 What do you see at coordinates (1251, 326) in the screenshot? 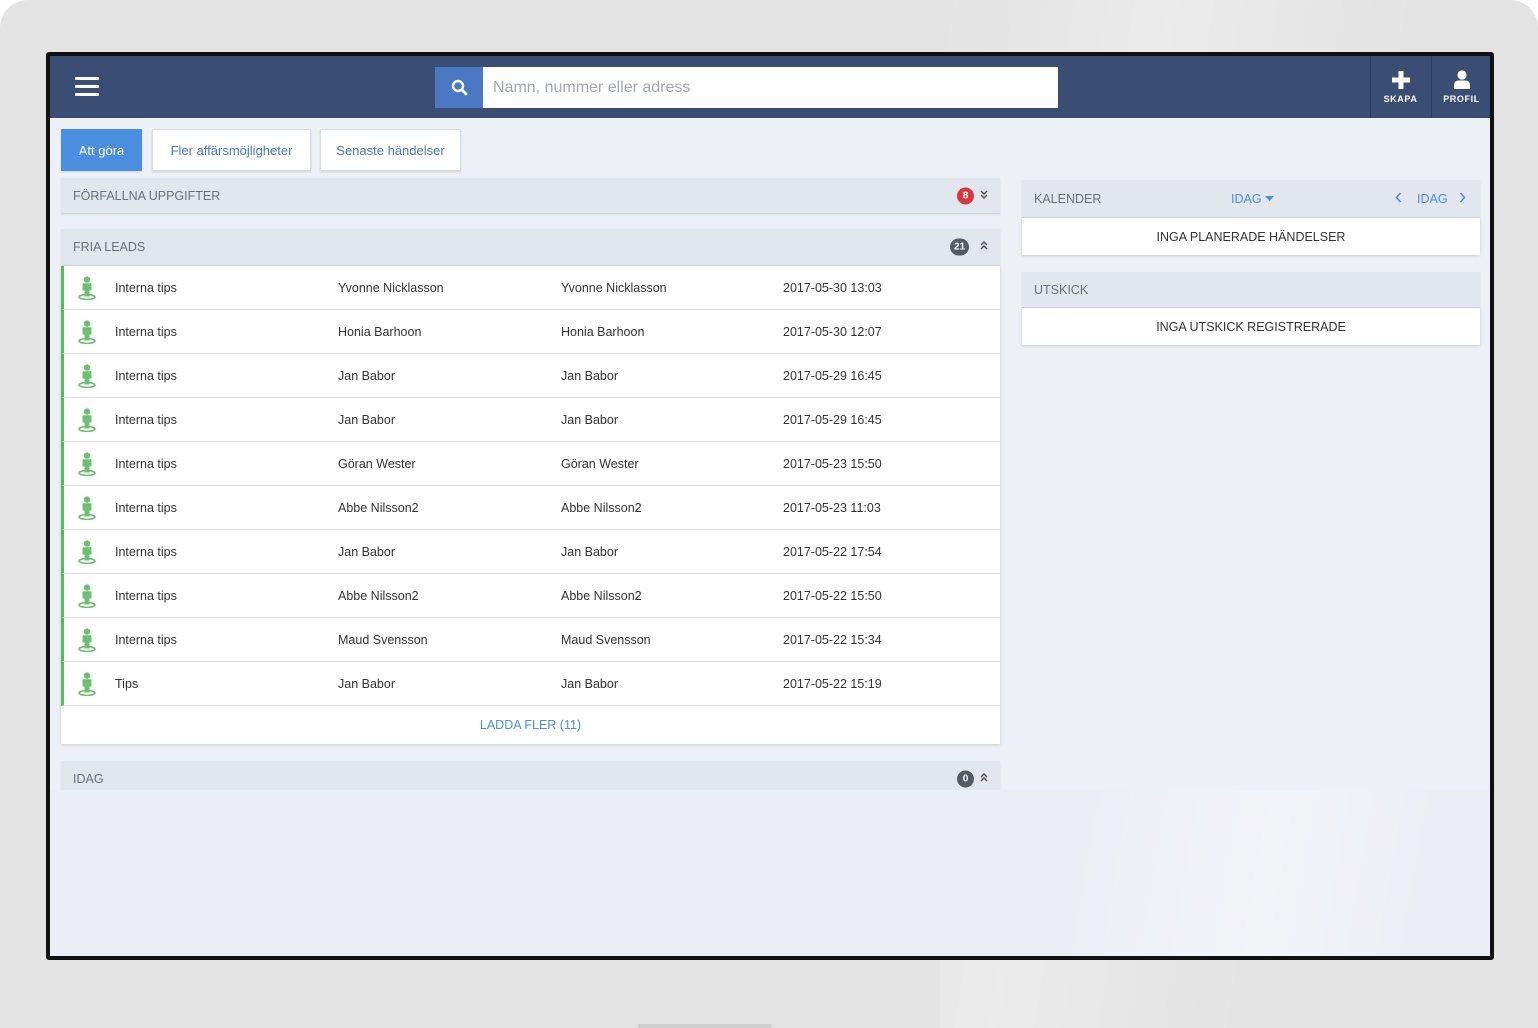
I see `mailings-empty-state: INGA UTSKICK REGISTRERADE` at bounding box center [1251, 326].